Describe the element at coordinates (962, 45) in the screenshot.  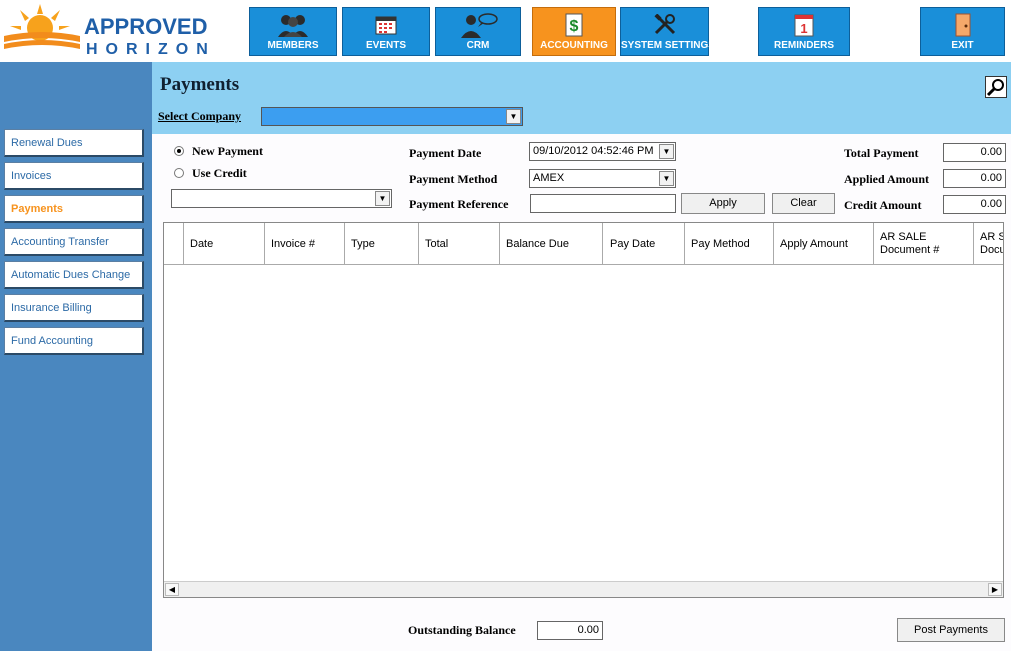
I see `exit-label: EXIT` at that location.